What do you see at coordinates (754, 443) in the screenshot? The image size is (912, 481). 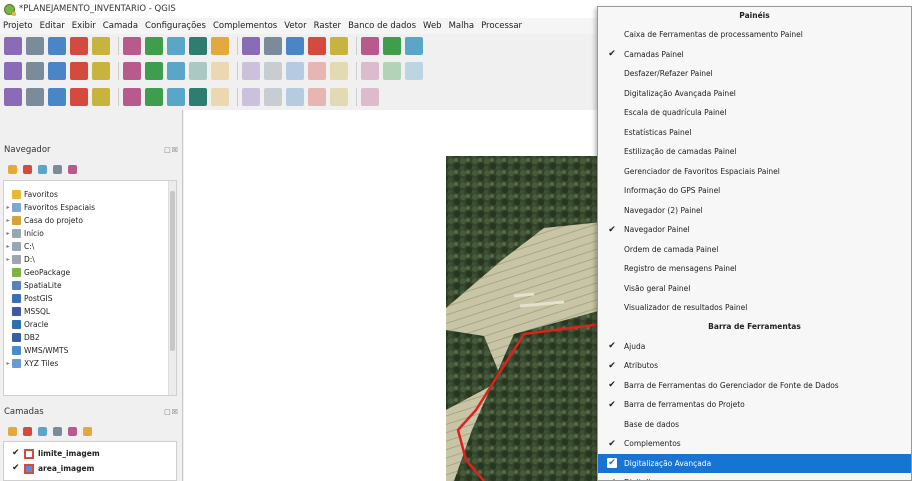 I see `toolbar-toggle-5: ✔ Complementos` at bounding box center [754, 443].